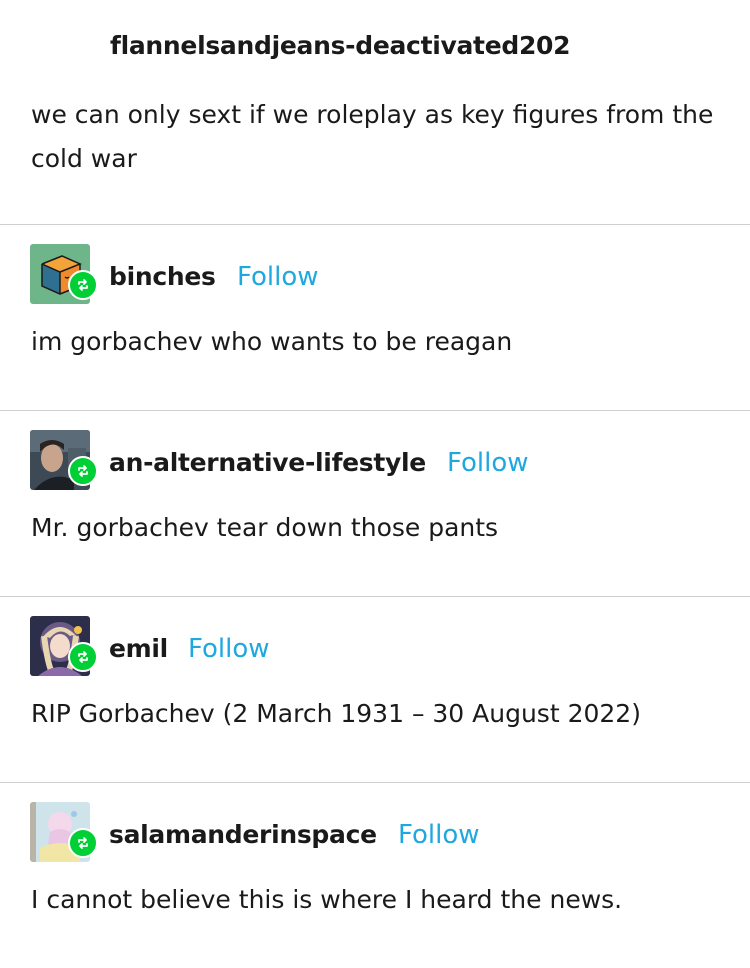 The width and height of the screenshot is (750, 968). I want to click on reblog-username: emil, so click(138, 648).